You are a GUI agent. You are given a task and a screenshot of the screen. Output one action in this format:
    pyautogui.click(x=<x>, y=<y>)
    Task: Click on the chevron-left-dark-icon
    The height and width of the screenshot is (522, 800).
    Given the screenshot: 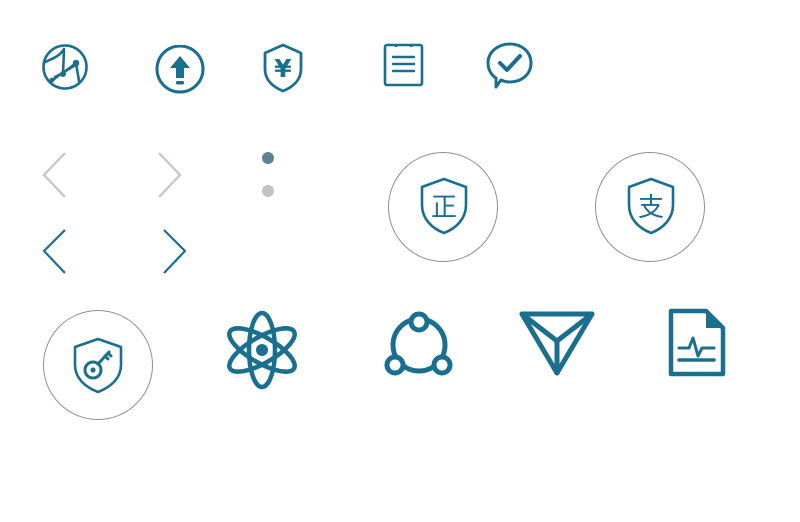 What is the action you would take?
    pyautogui.click(x=55, y=252)
    